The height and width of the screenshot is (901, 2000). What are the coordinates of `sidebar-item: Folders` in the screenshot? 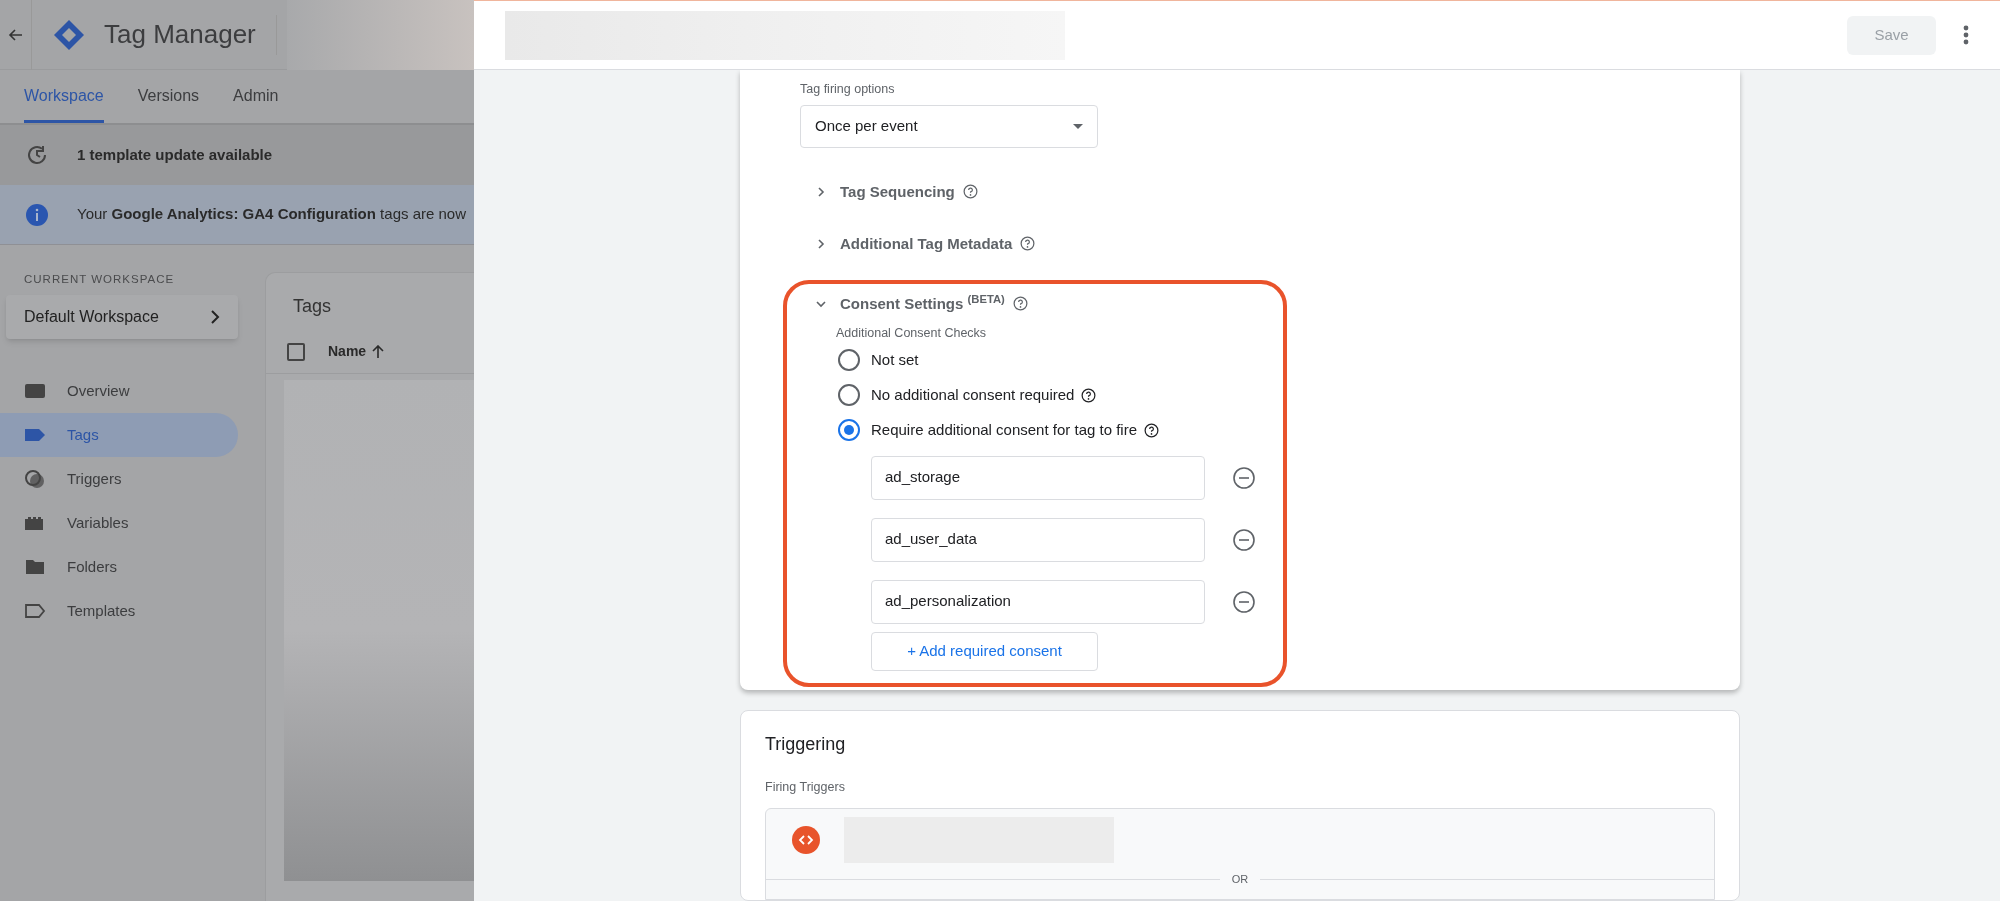 It's located at (119, 567).